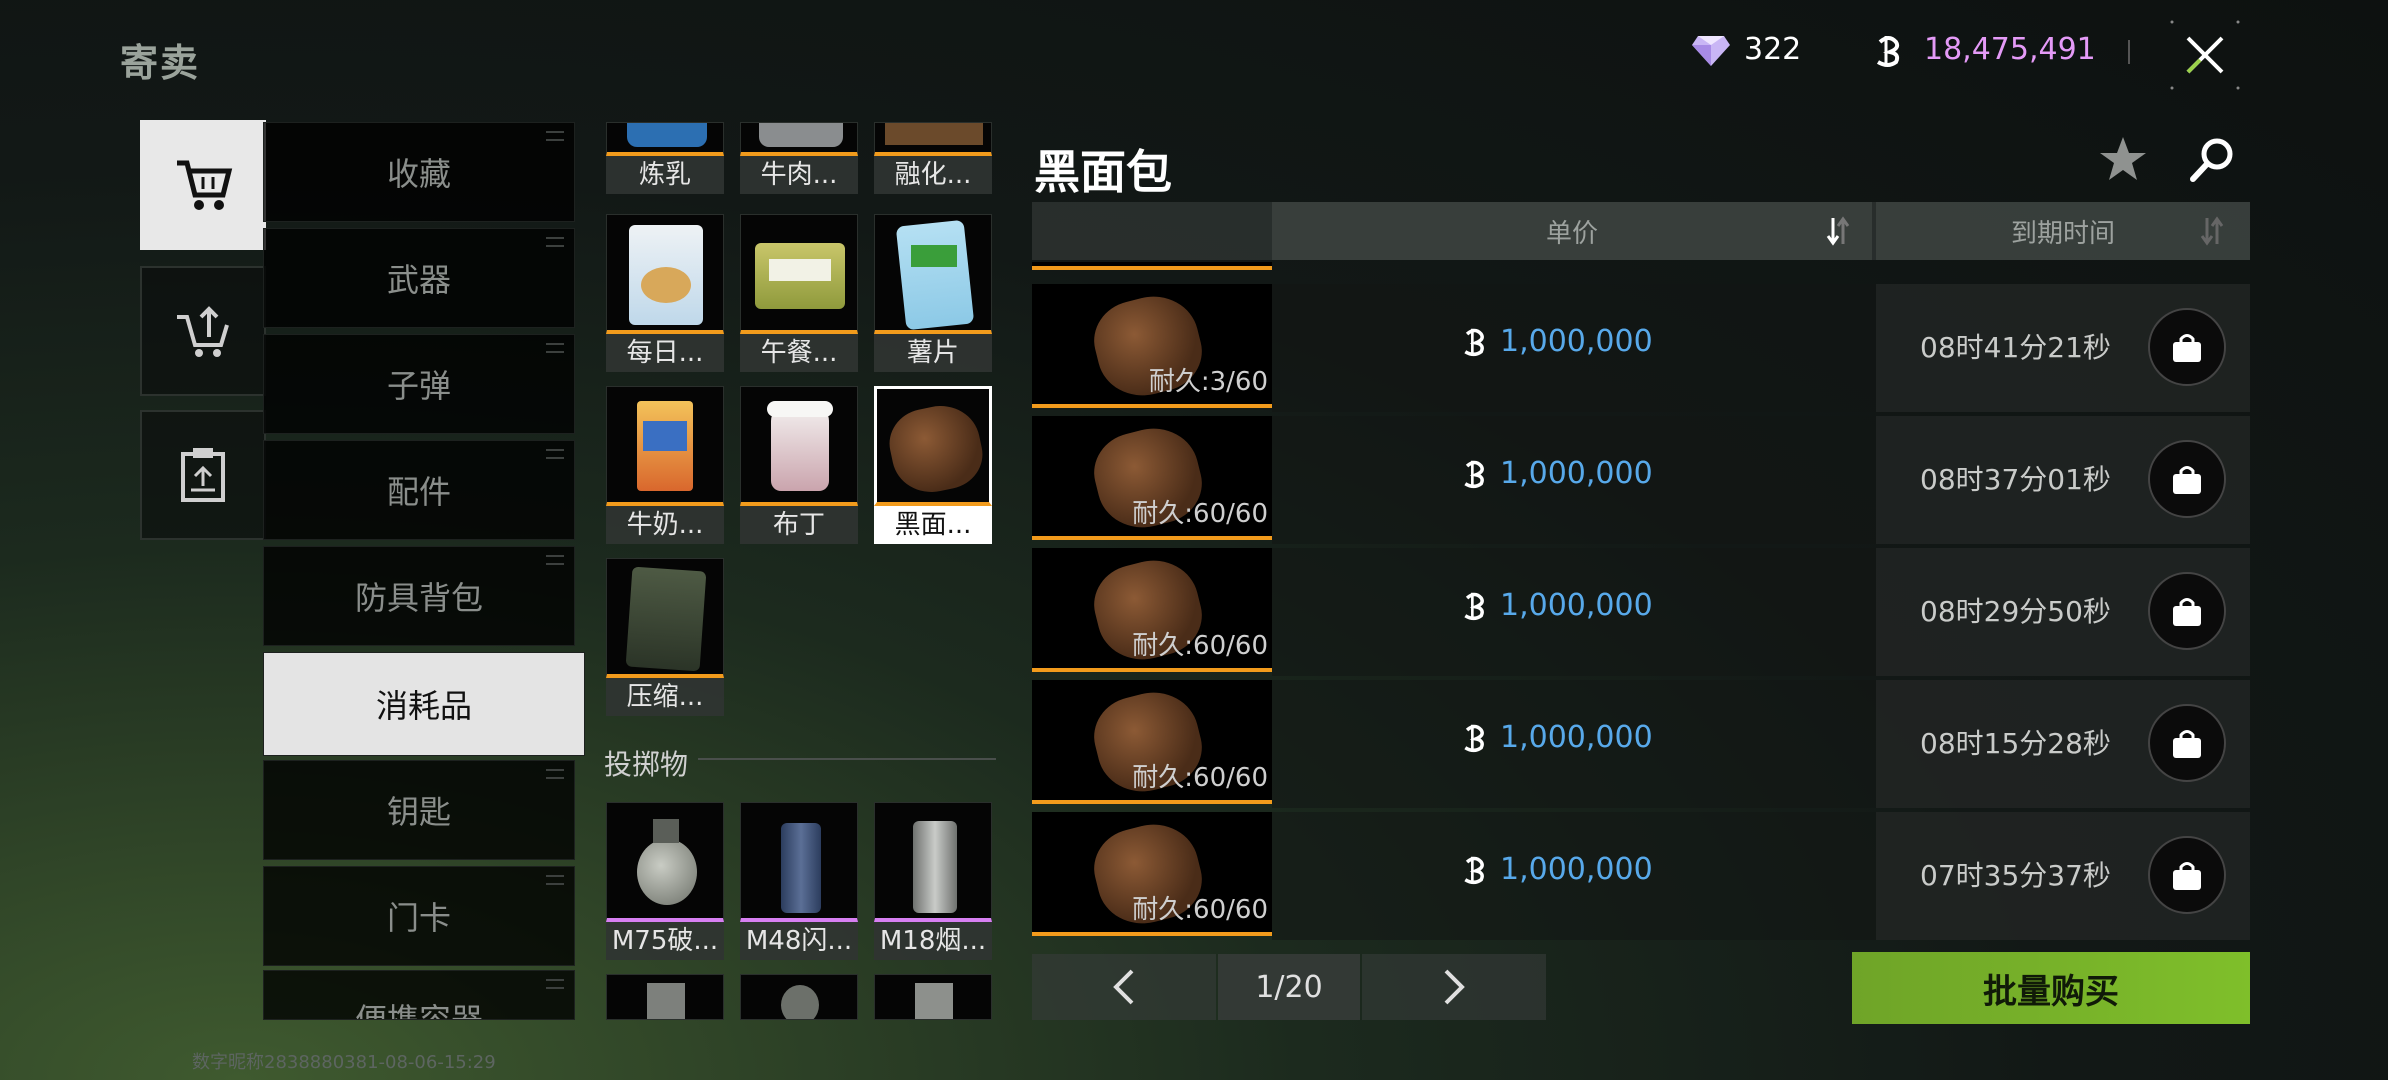 This screenshot has height=1080, width=2388. What do you see at coordinates (1208, 382) in the screenshot?
I see `durability-label: 耐久:3/60` at bounding box center [1208, 382].